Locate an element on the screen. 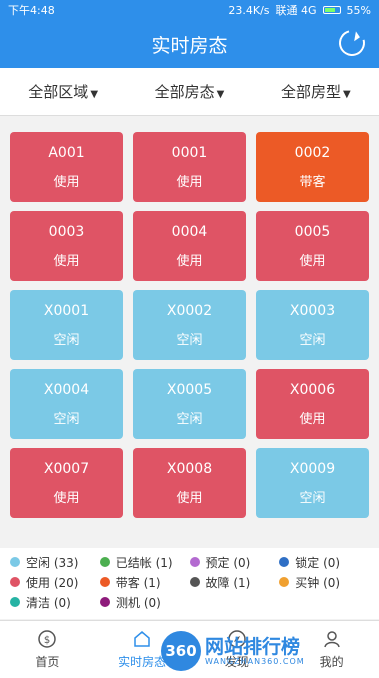  status-time: 下午4:48 is located at coordinates (31, 10).